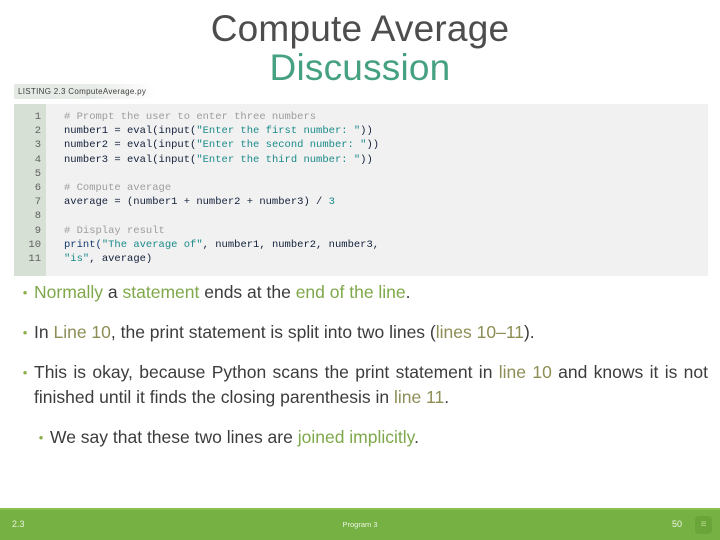 The image size is (720, 540). Describe the element at coordinates (44, 332) in the screenshot. I see `plain-text: In` at that location.